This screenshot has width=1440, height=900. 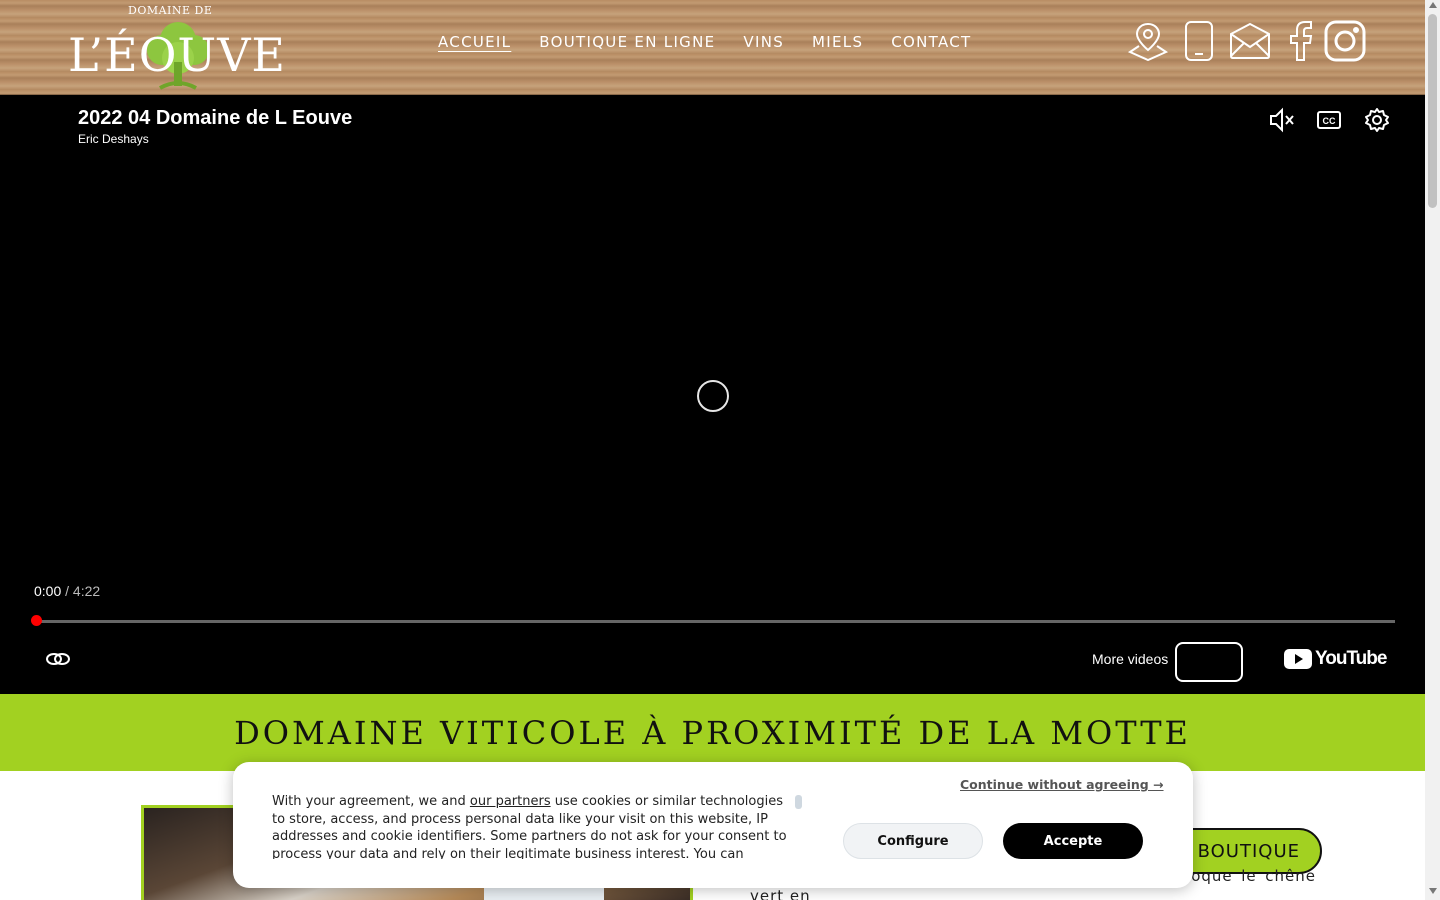 I want to click on progress-bar, so click(x=715, y=621).